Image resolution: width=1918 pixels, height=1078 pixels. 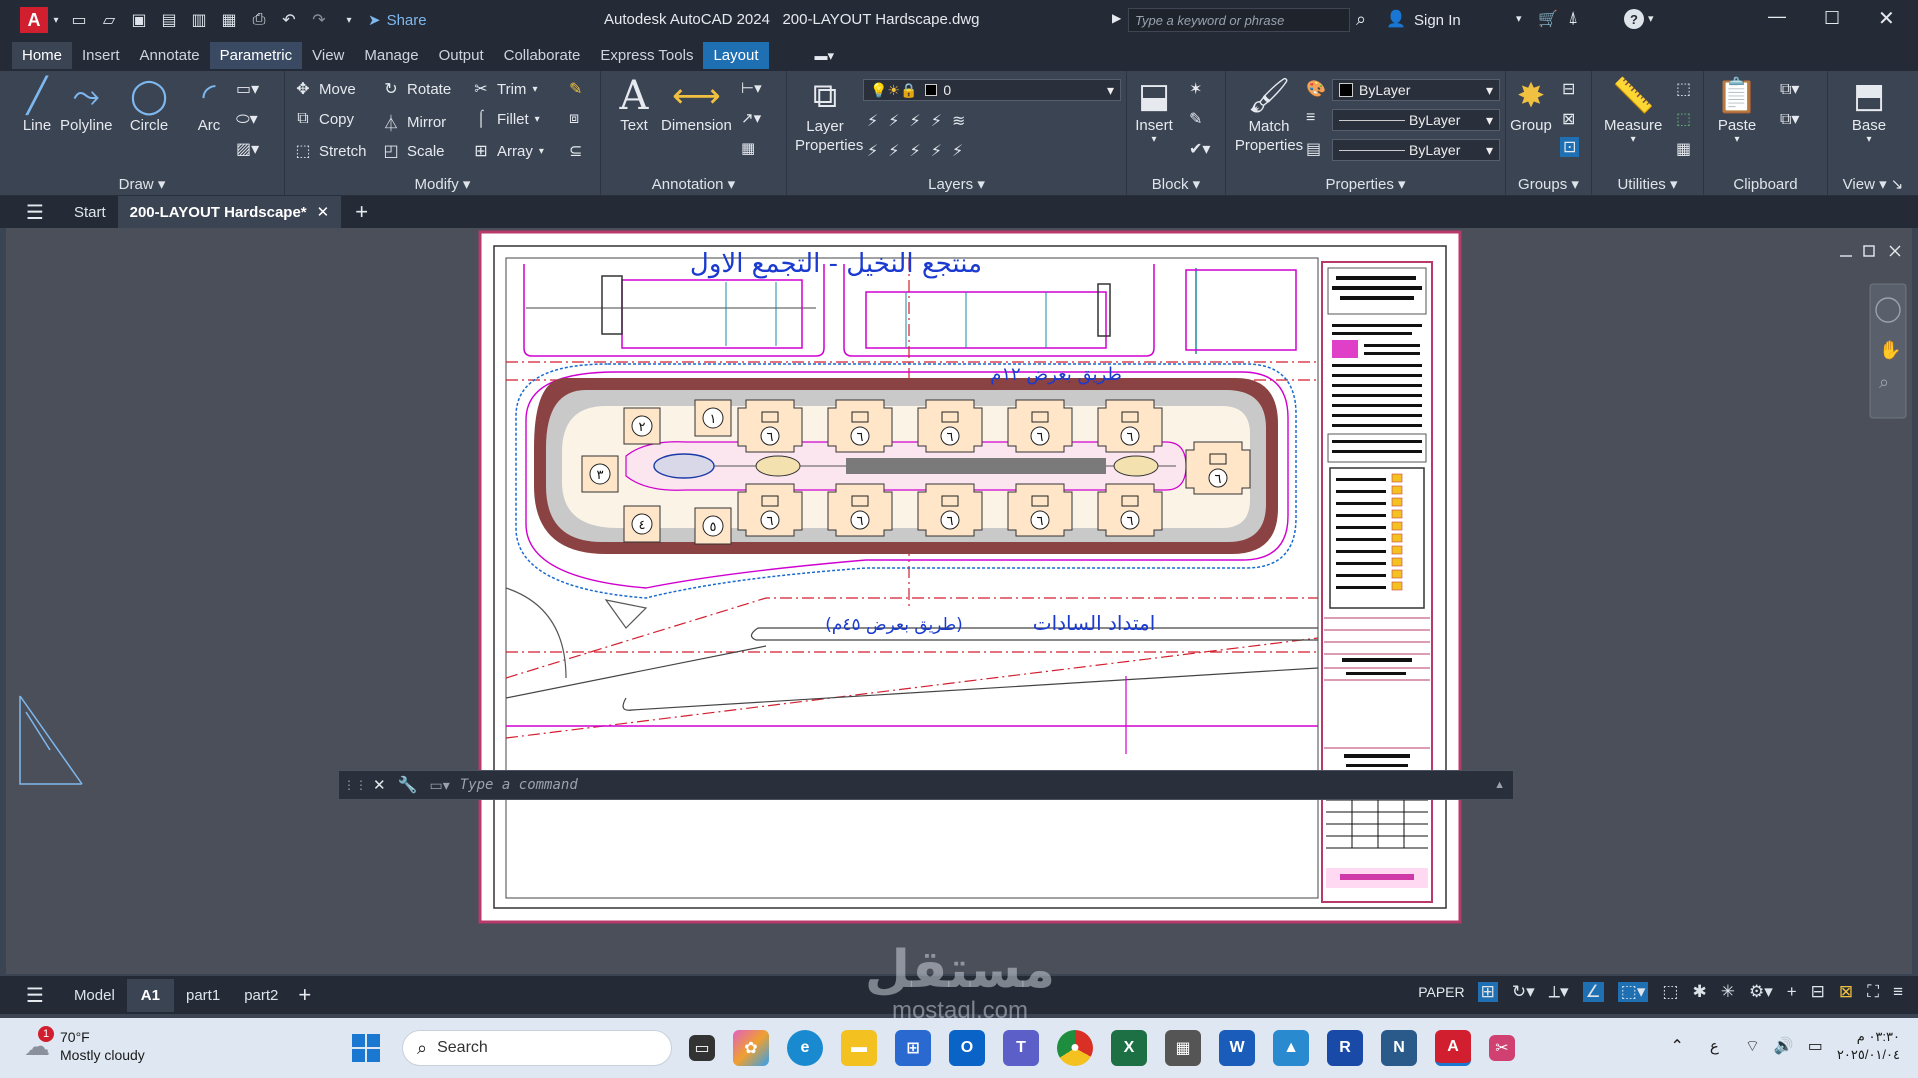 What do you see at coordinates (209, 104) in the screenshot?
I see `arc-button: ◜ Arc` at bounding box center [209, 104].